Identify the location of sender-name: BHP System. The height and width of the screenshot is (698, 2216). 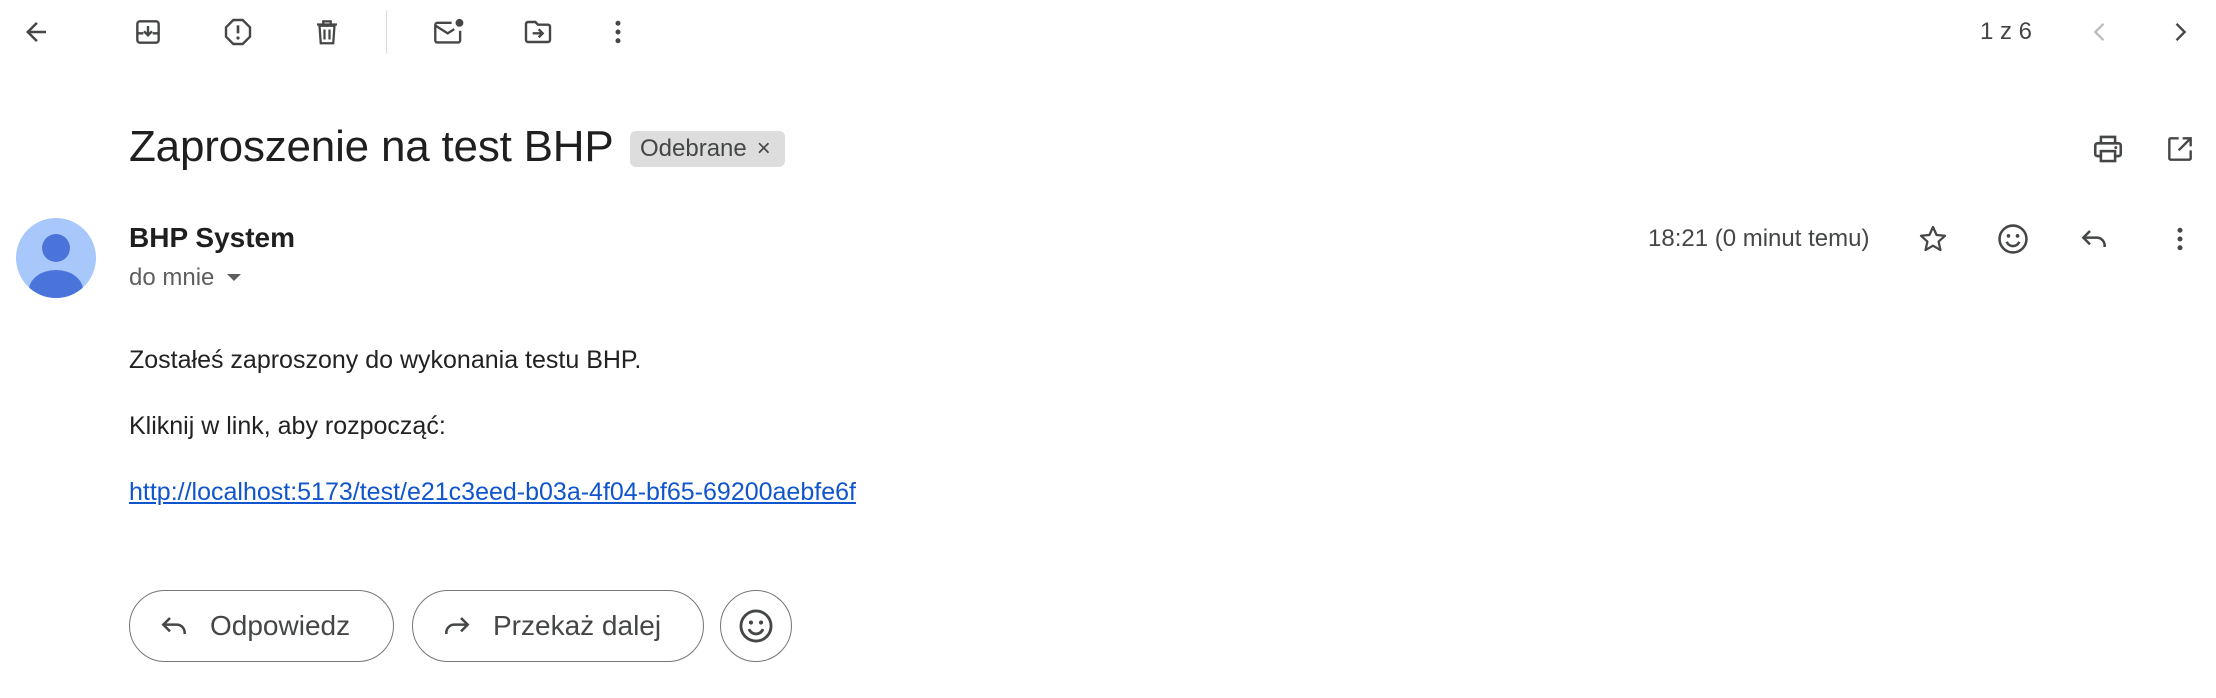
(212, 238).